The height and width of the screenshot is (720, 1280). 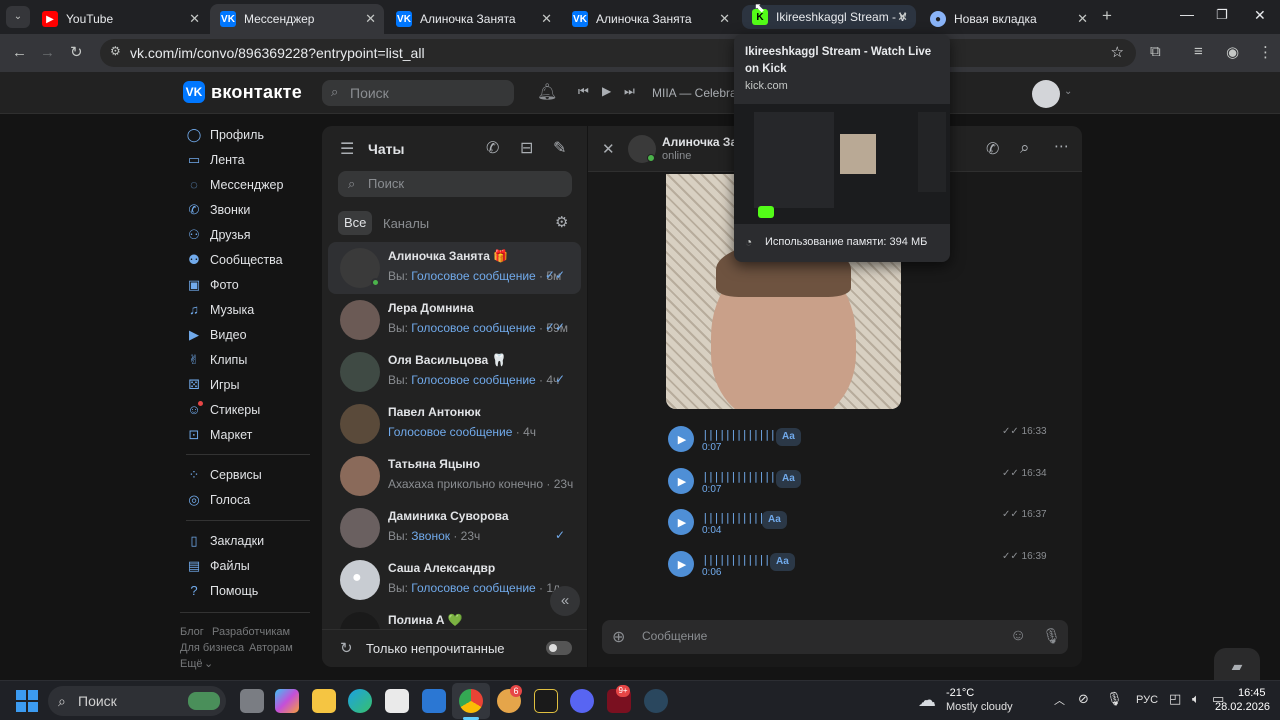 I want to click on search-icon: ⌕, so click(x=1025, y=148).